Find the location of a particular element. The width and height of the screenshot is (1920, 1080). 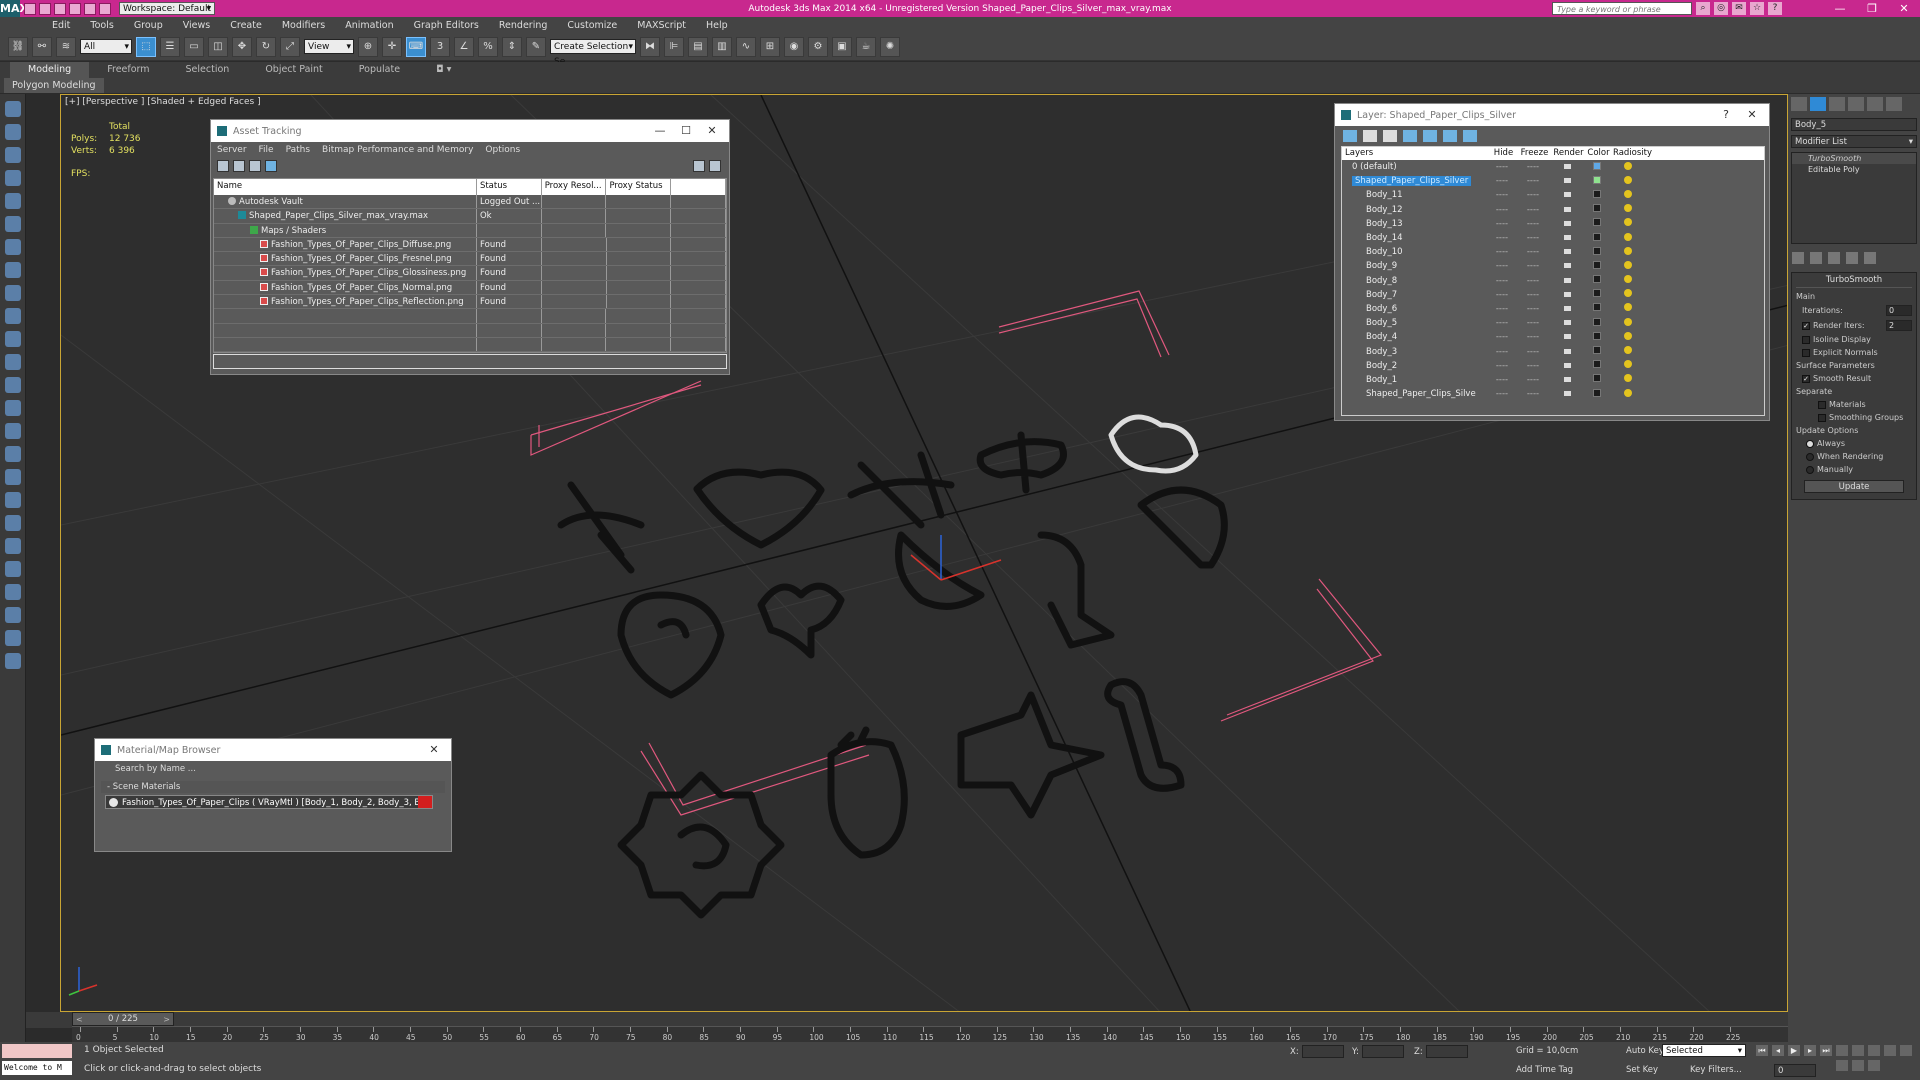

menu-file: File is located at coordinates (266, 150).